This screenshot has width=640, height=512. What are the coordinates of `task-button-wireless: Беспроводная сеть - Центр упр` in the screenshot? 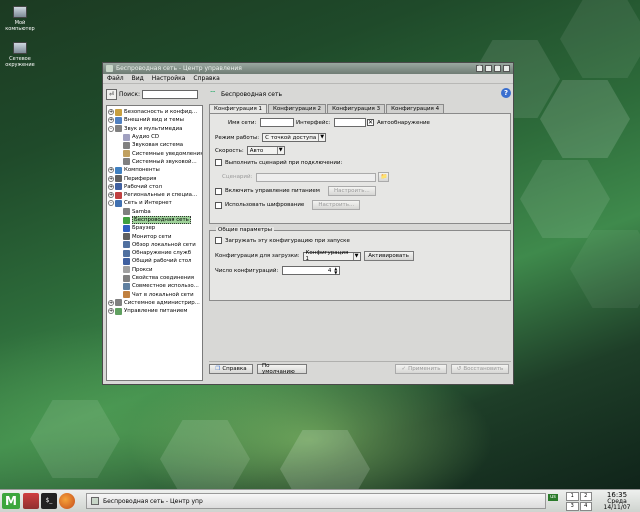 It's located at (316, 501).